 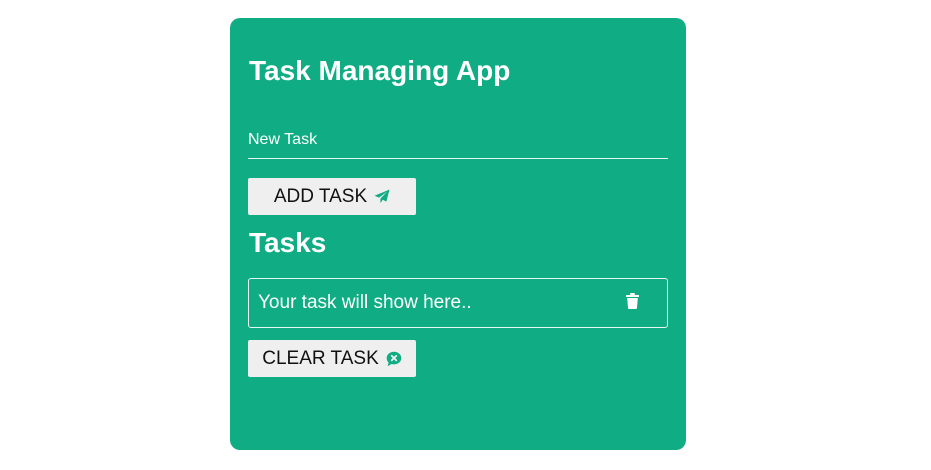 I want to click on task-text: Your task will show here.., so click(x=365, y=302).